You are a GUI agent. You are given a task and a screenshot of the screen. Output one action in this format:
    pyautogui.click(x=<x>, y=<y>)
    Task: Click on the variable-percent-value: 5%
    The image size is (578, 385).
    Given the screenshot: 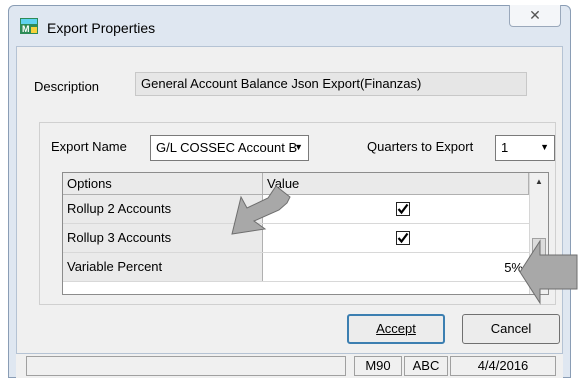 What is the action you would take?
    pyautogui.click(x=513, y=267)
    